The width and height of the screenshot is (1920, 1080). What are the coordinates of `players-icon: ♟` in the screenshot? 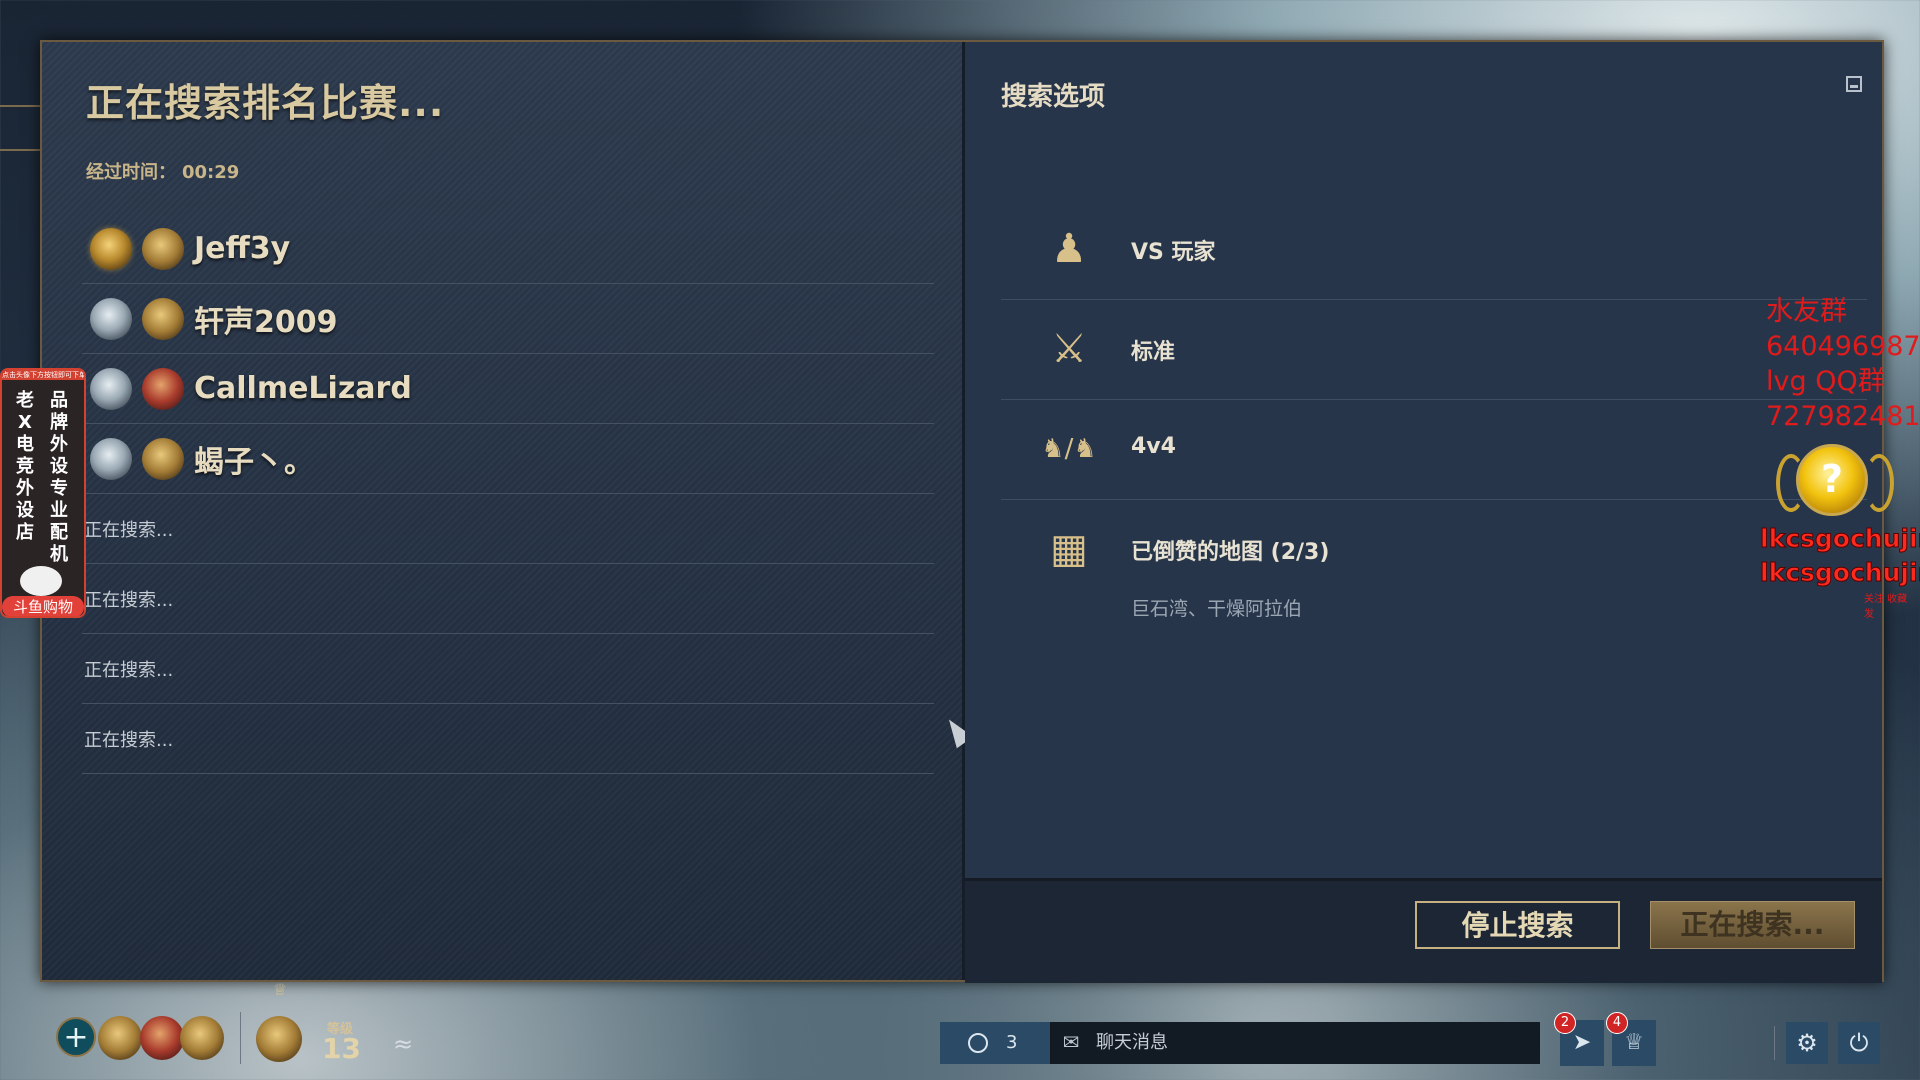 It's located at (1069, 249).